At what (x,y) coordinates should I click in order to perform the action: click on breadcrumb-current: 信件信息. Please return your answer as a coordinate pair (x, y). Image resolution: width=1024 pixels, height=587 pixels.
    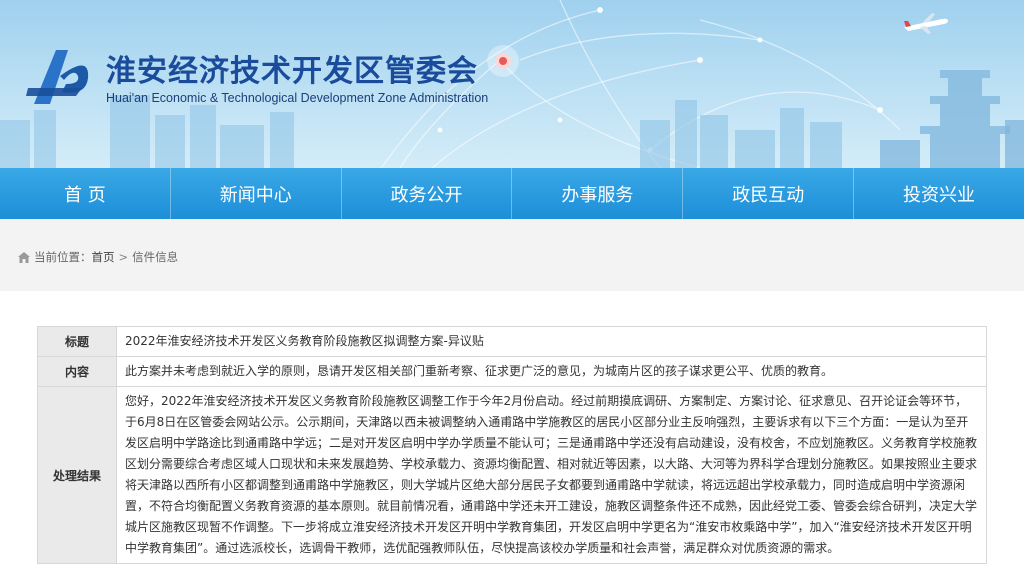
    Looking at the image, I should click on (155, 257).